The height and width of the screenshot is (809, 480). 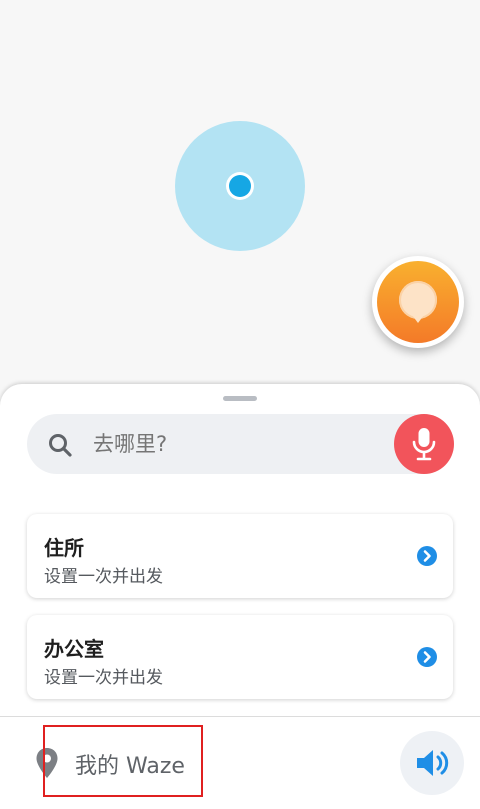 I want to click on favorite-title: 办公室, so click(x=74, y=649).